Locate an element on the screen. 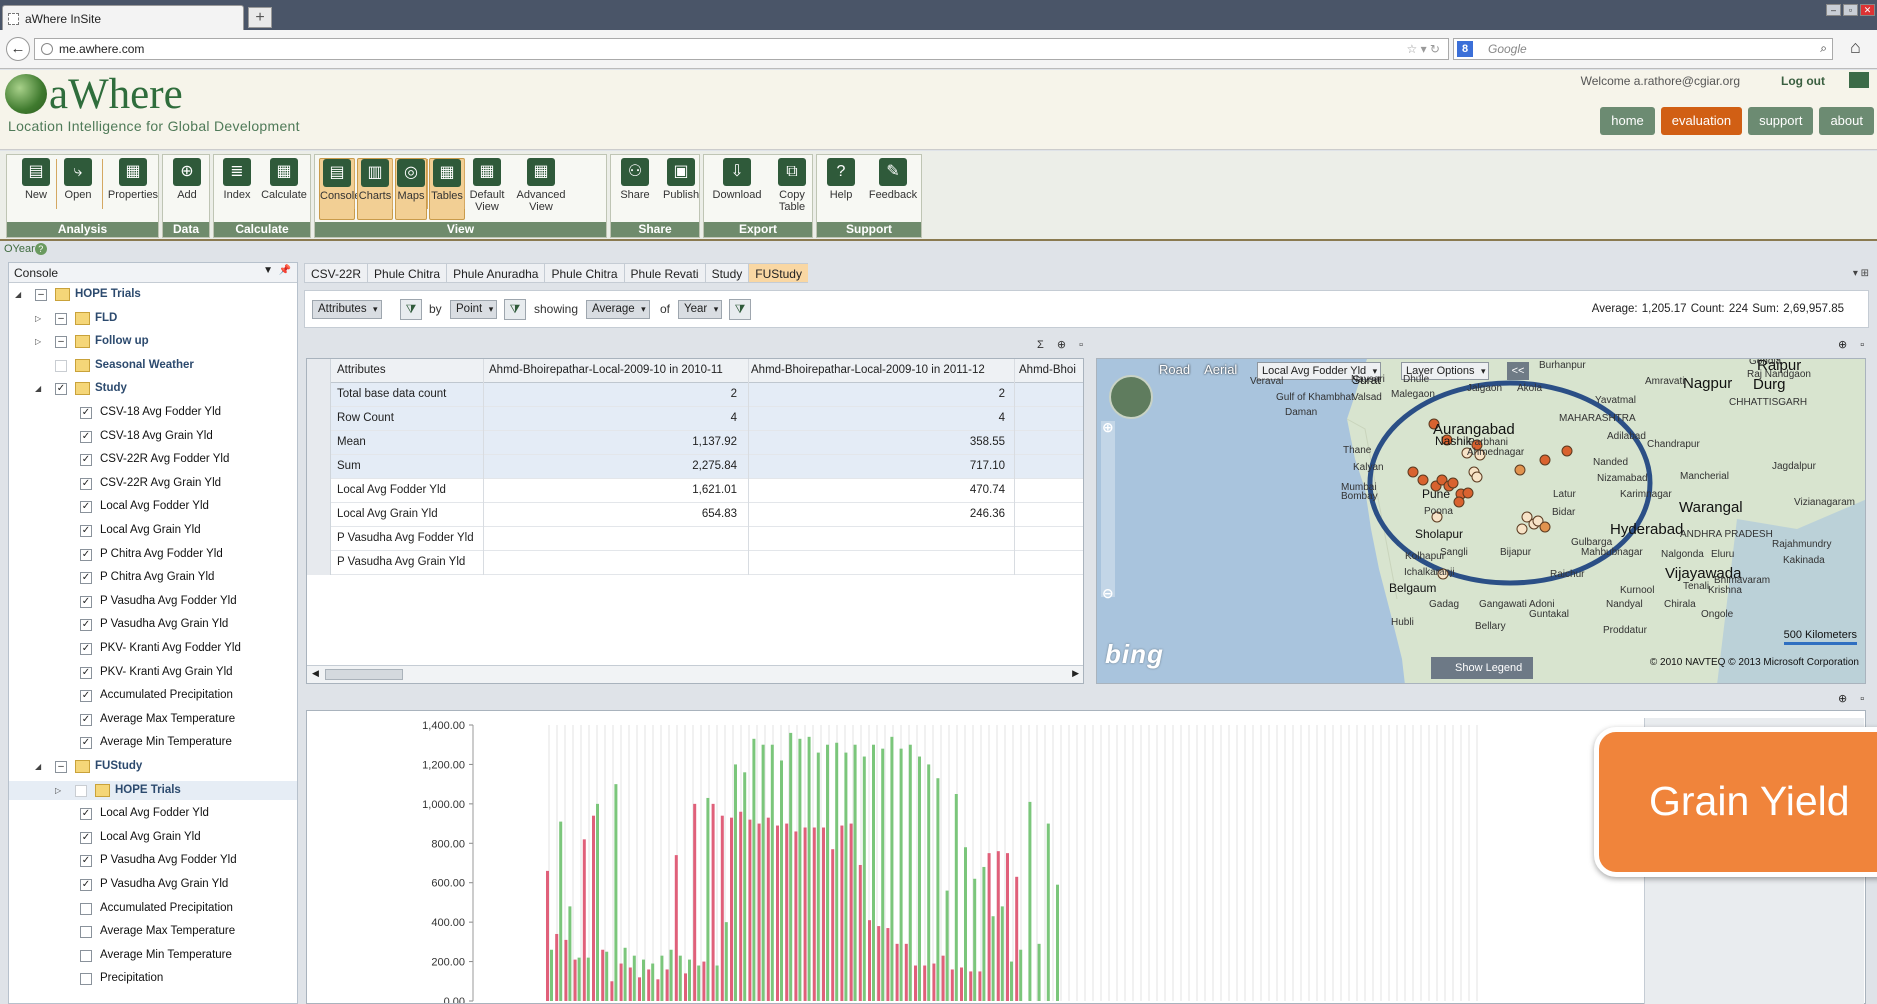 The width and height of the screenshot is (1877, 1004). console-button: ▤ Console is located at coordinates (339, 189).